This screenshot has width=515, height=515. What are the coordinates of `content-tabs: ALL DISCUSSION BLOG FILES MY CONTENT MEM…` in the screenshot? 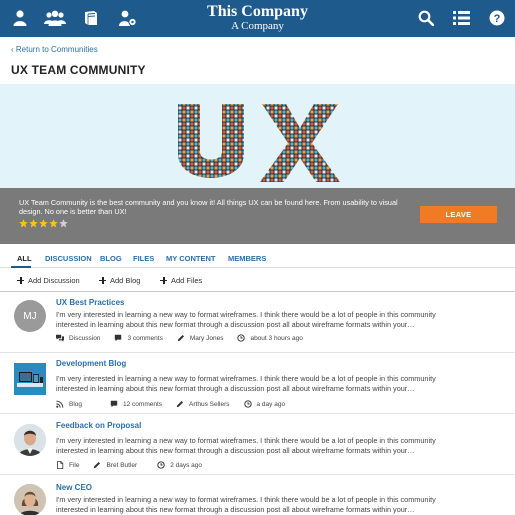 It's located at (257, 258).